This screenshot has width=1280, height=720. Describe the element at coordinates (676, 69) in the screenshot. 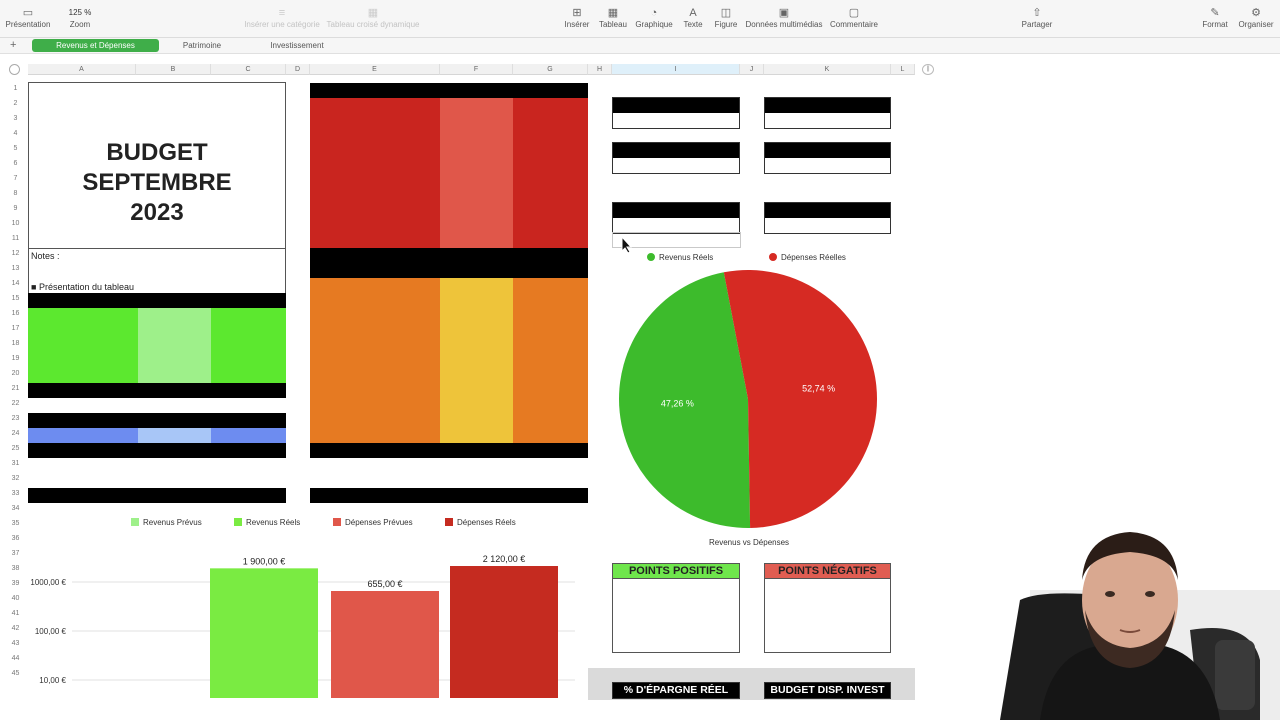

I see `col-header-i: I` at that location.